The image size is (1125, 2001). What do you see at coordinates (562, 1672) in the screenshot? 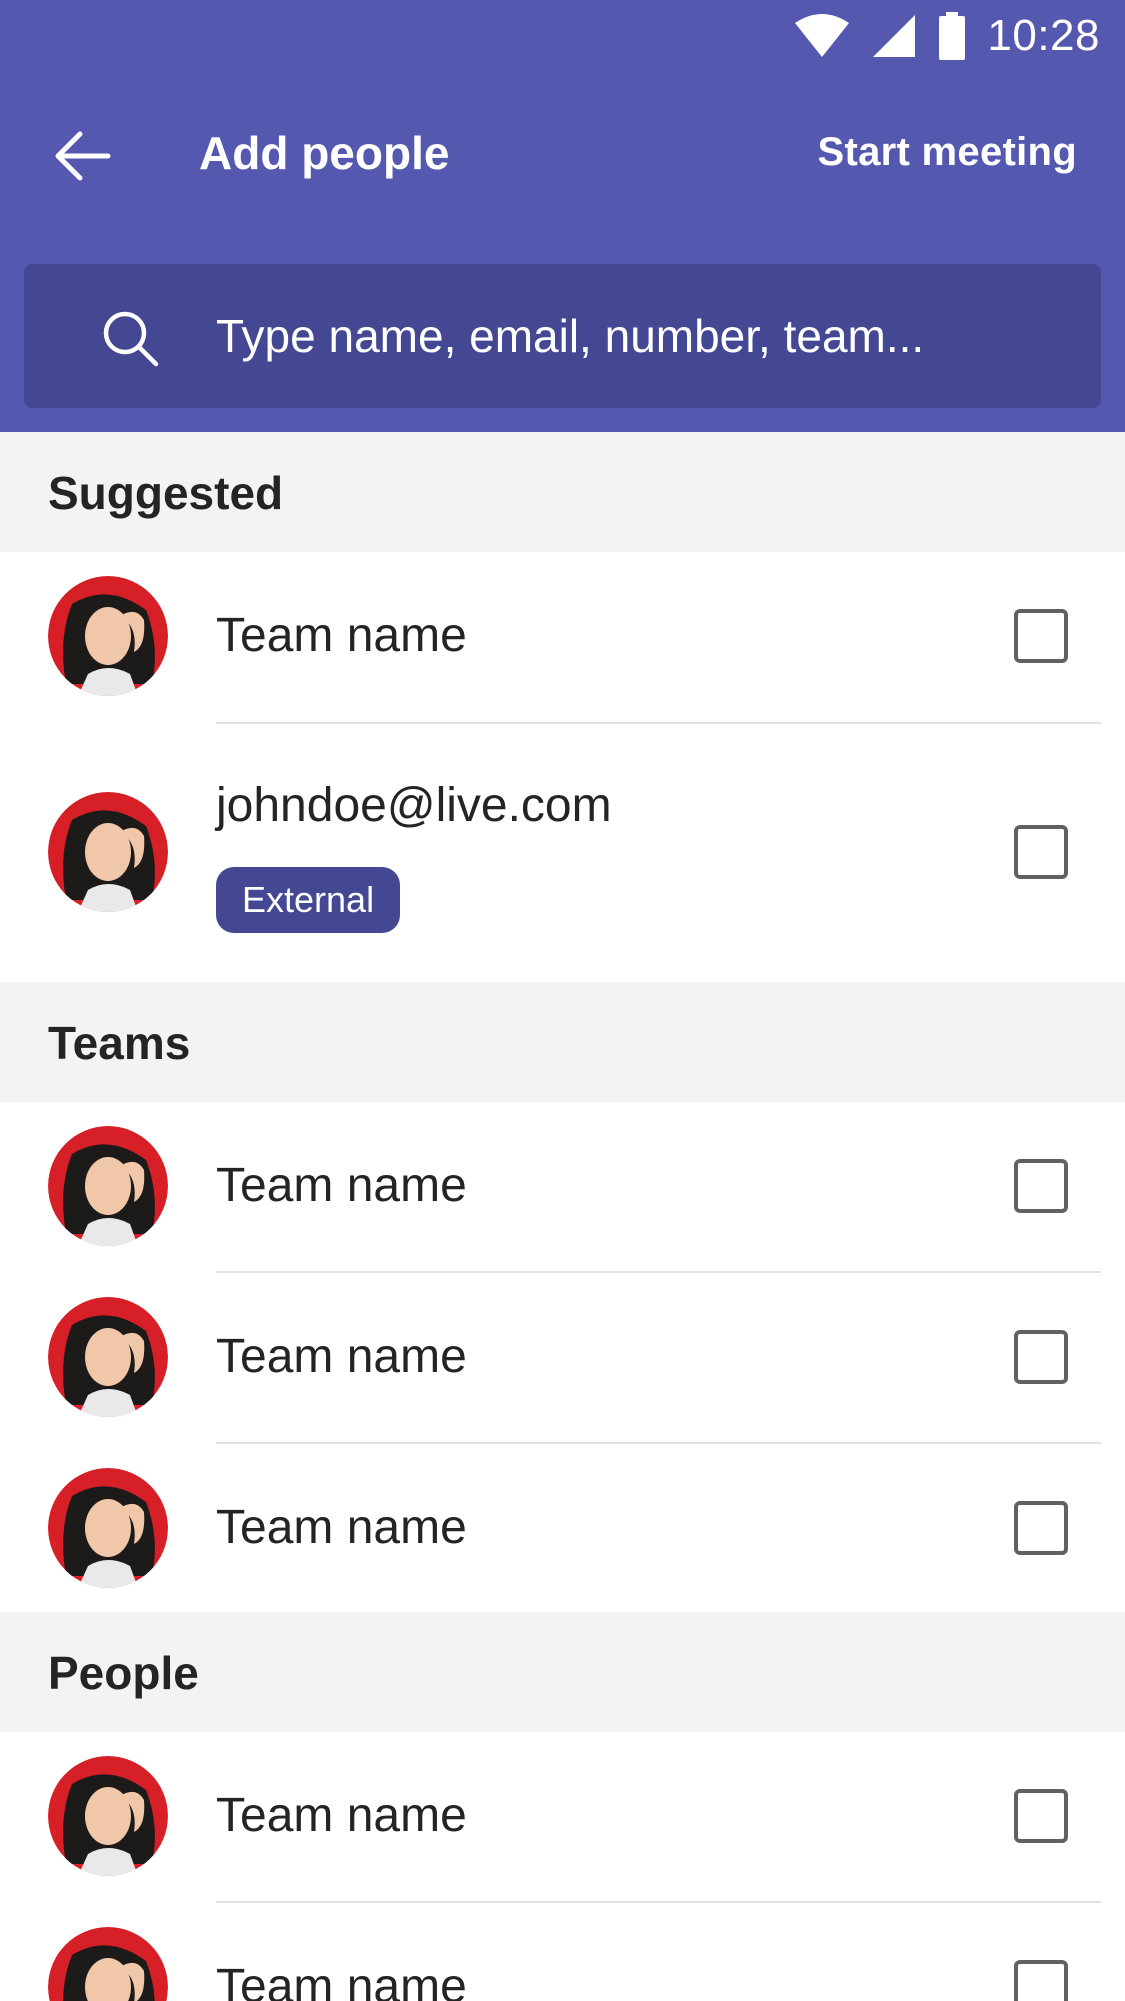
I see `section-header-people: People` at bounding box center [562, 1672].